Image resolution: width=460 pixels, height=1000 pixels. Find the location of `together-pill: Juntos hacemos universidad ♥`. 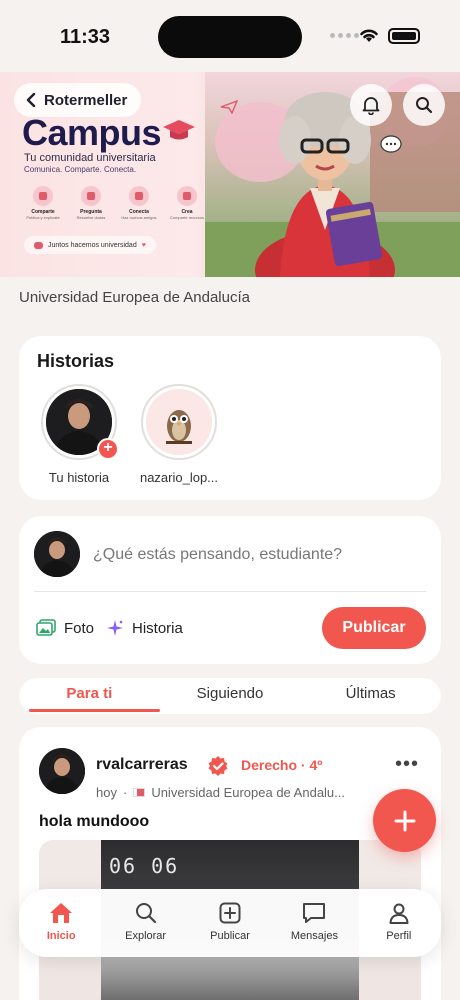

together-pill: Juntos hacemos universidad ♥ is located at coordinates (90, 245).